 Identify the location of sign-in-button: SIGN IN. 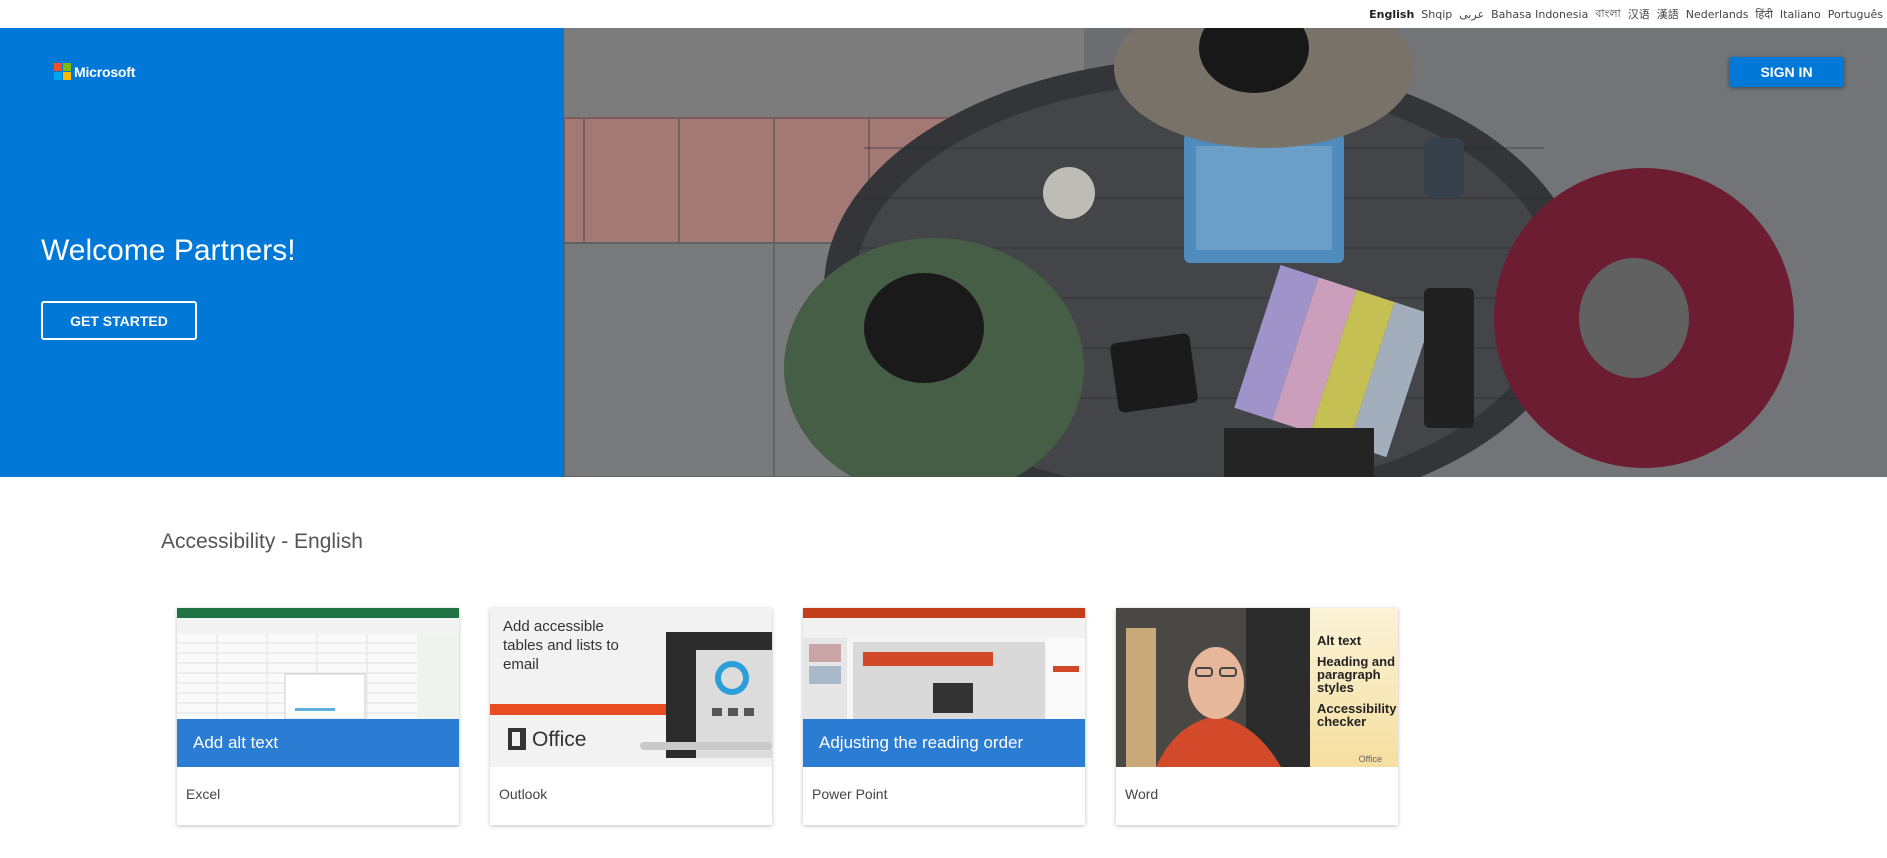
(1786, 72).